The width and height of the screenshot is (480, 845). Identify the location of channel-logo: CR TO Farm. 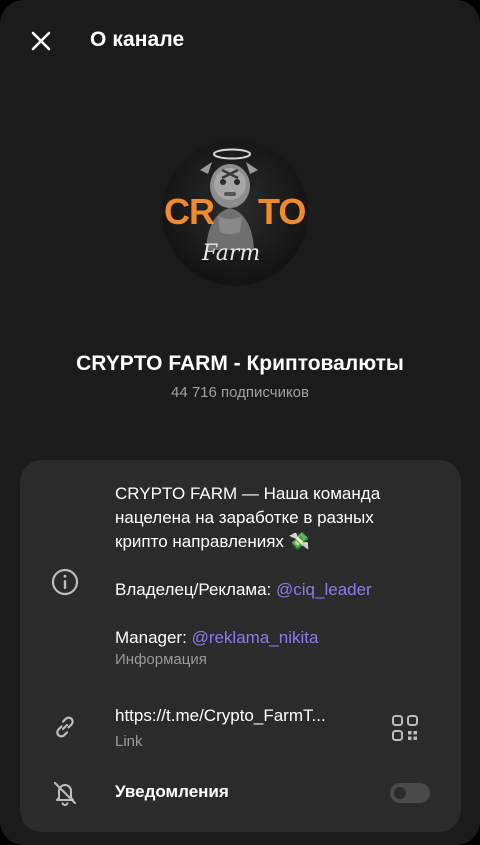
(235, 207).